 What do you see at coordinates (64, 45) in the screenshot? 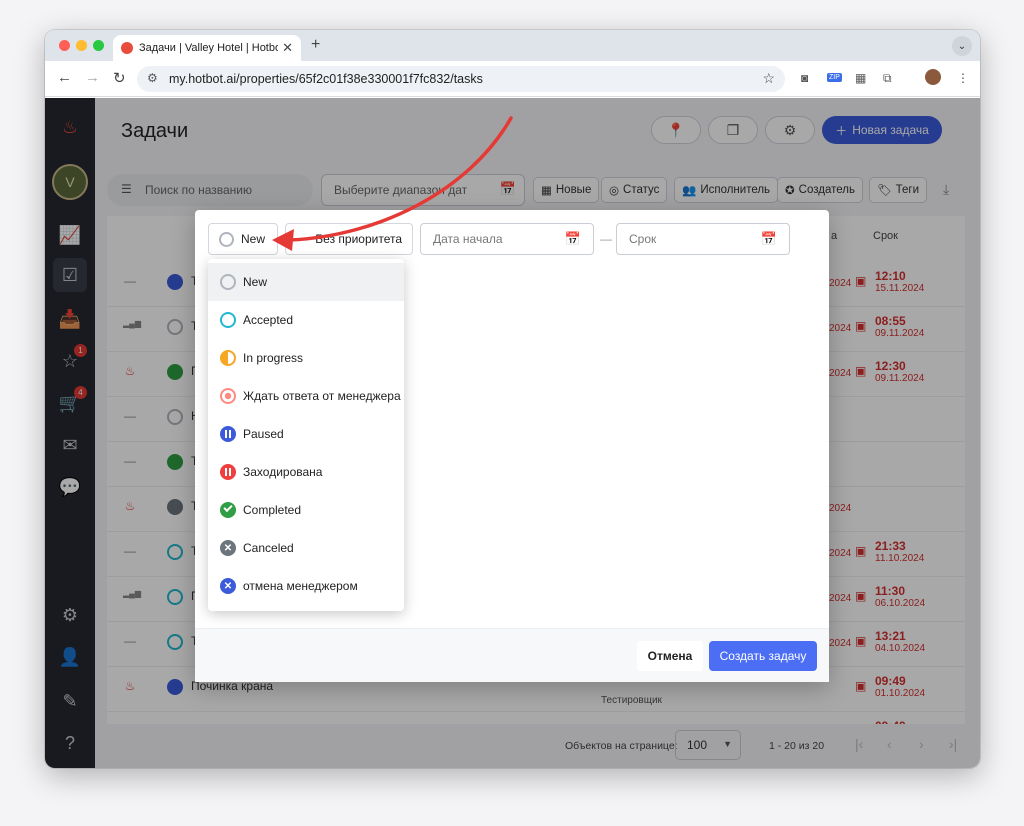
I see `close-window-button` at bounding box center [64, 45].